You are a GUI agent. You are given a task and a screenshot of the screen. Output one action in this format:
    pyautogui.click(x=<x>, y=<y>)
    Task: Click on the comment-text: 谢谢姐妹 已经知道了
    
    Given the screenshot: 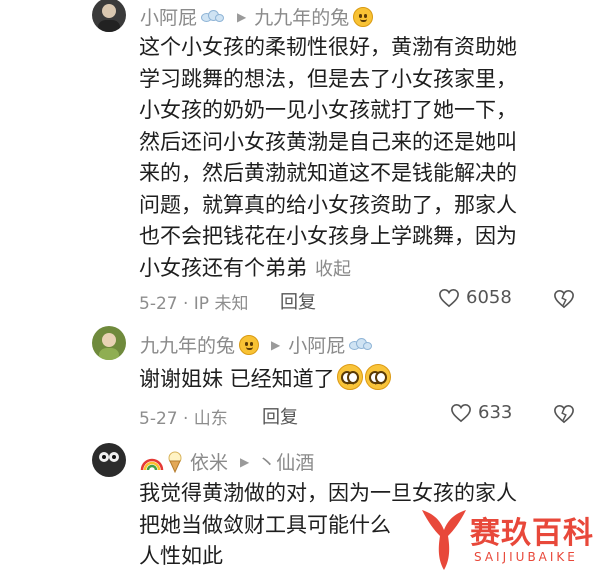 What is the action you would take?
    pyautogui.click(x=359, y=380)
    